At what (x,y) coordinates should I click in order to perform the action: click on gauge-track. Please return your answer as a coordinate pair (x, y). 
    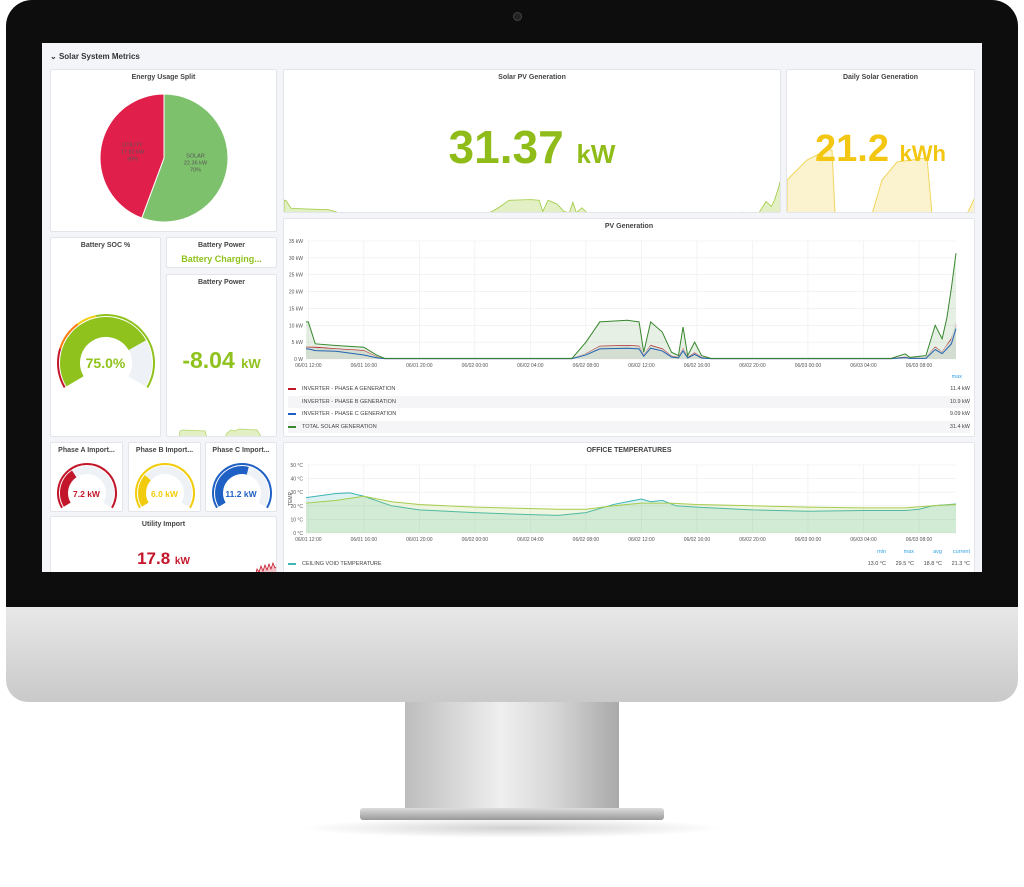
    Looking at the image, I should click on (165, 486).